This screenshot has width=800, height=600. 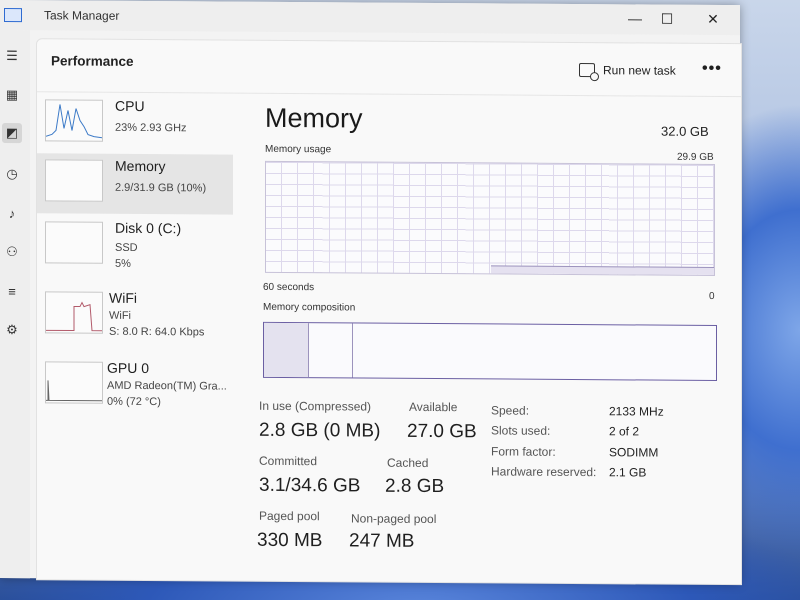 What do you see at coordinates (15, 304) in the screenshot?
I see `navigation-rail: ☰ ▦ ◩ ◷ ♪ ⚇ ≡ ⚙` at bounding box center [15, 304].